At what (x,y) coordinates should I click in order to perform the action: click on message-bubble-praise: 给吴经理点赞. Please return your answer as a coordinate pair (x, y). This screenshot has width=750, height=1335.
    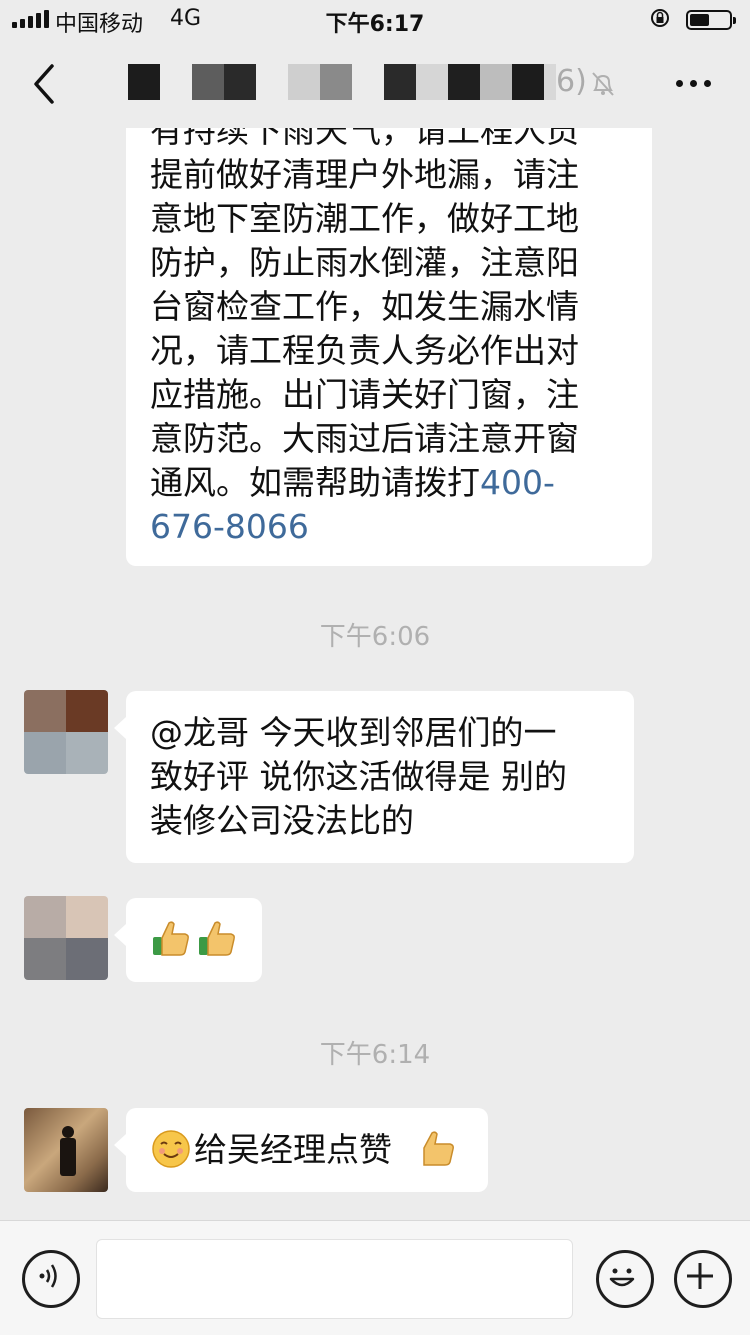
    Looking at the image, I should click on (301, 1150).